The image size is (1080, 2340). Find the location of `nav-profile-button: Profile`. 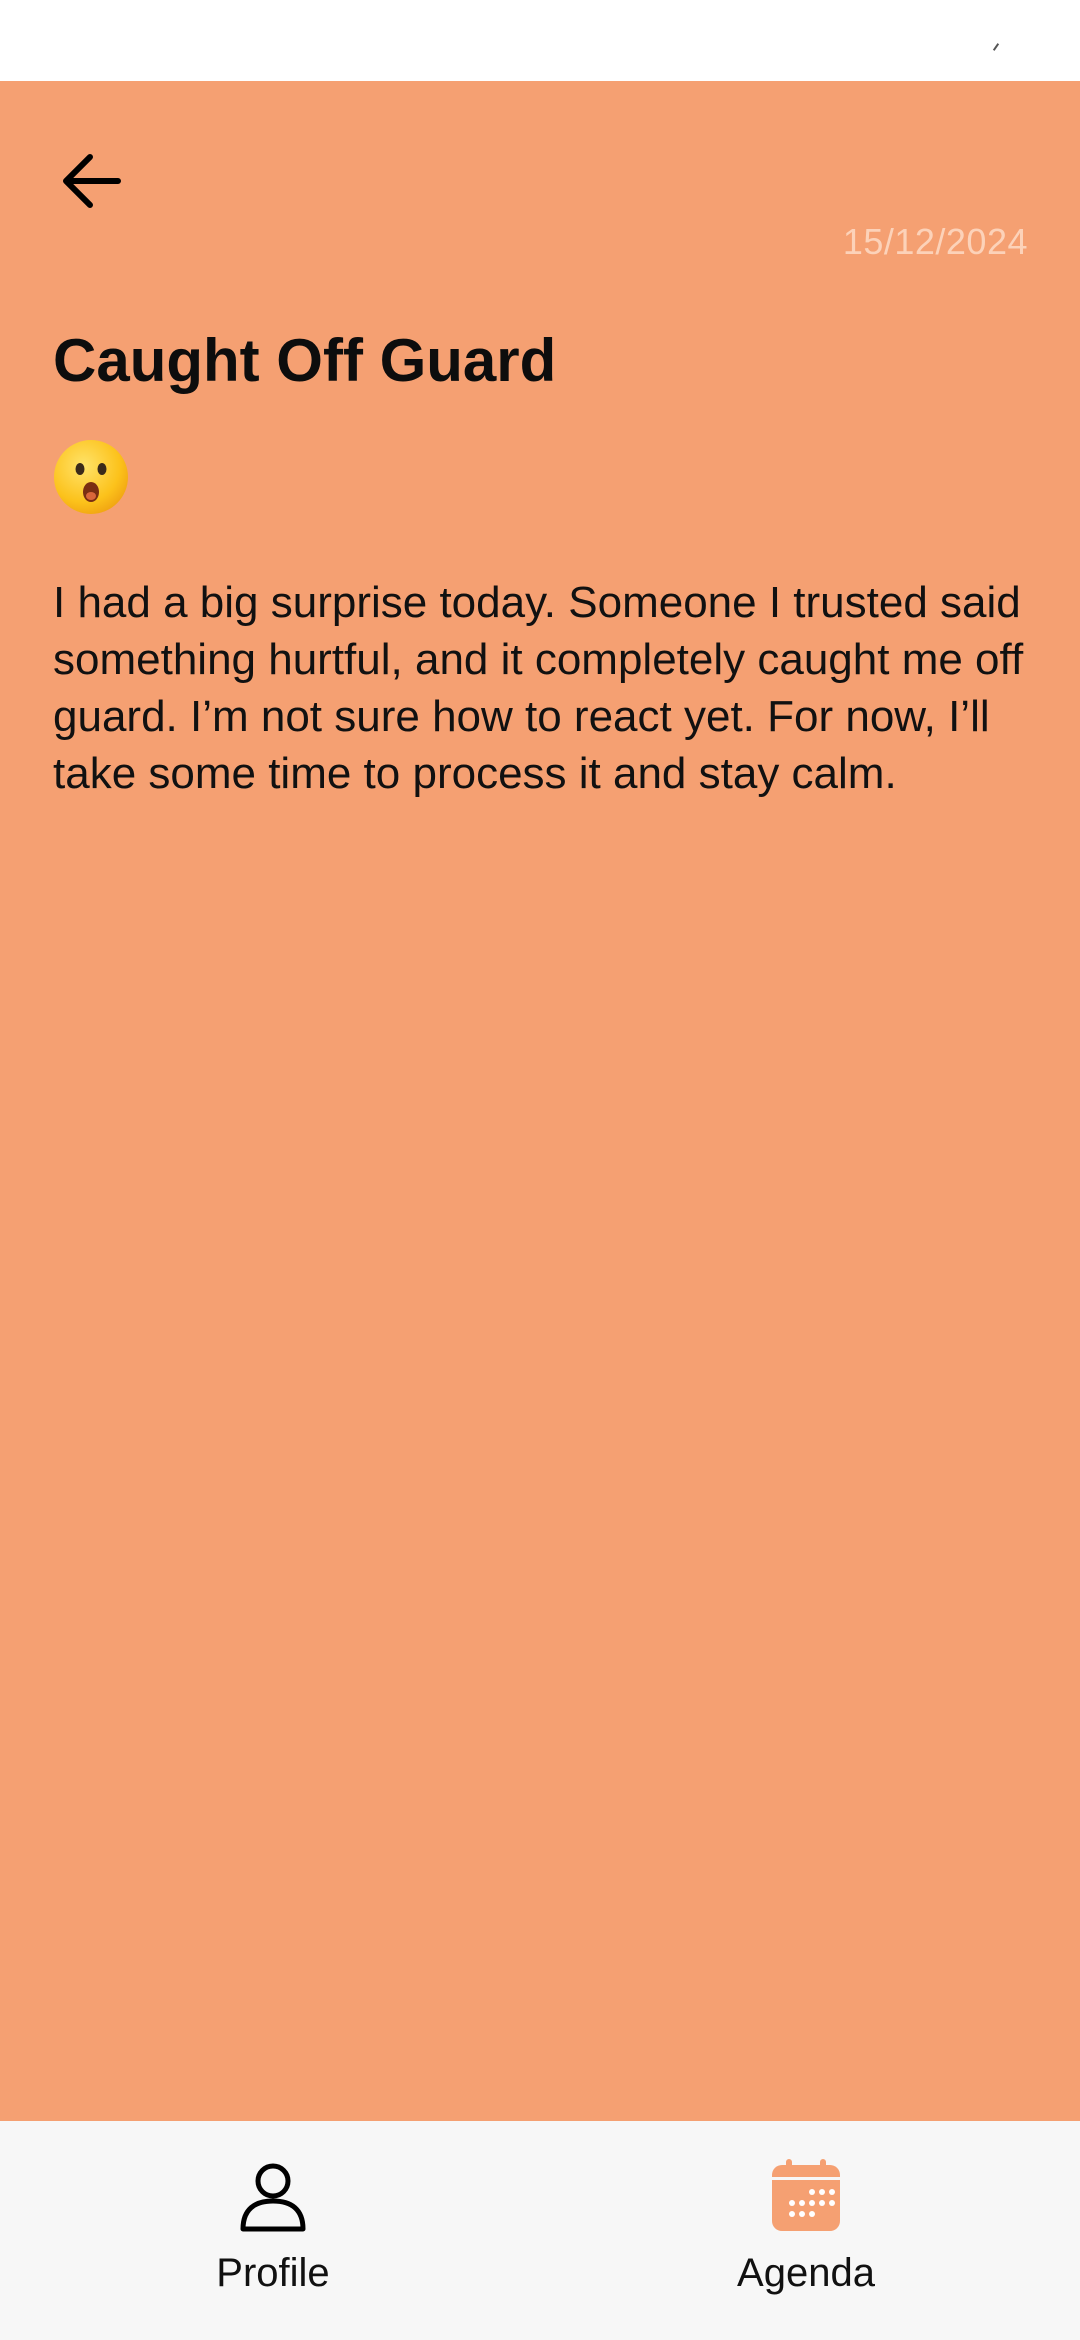

nav-profile-button: Profile is located at coordinates (273, 2242).